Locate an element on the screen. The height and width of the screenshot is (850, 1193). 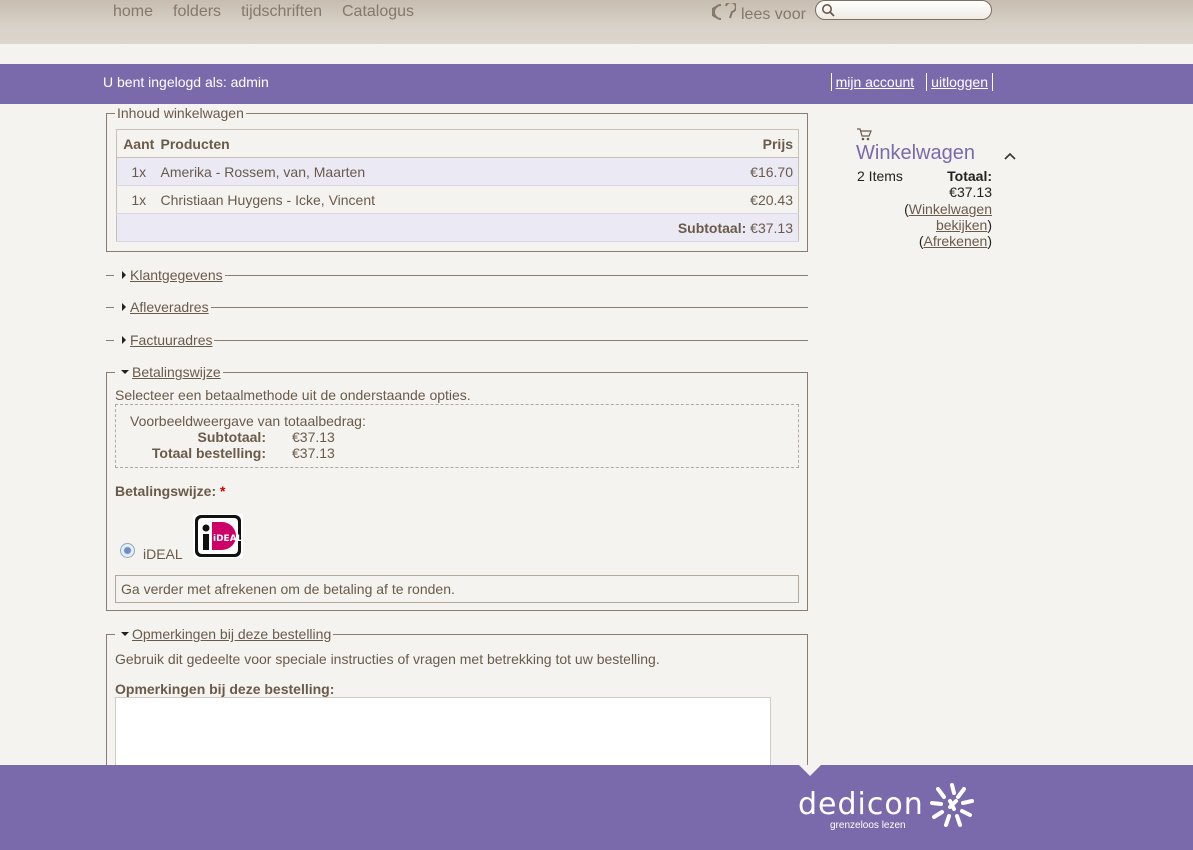
preview-subtotal-row: Subtotaal: €37.13 is located at coordinates (266, 437).